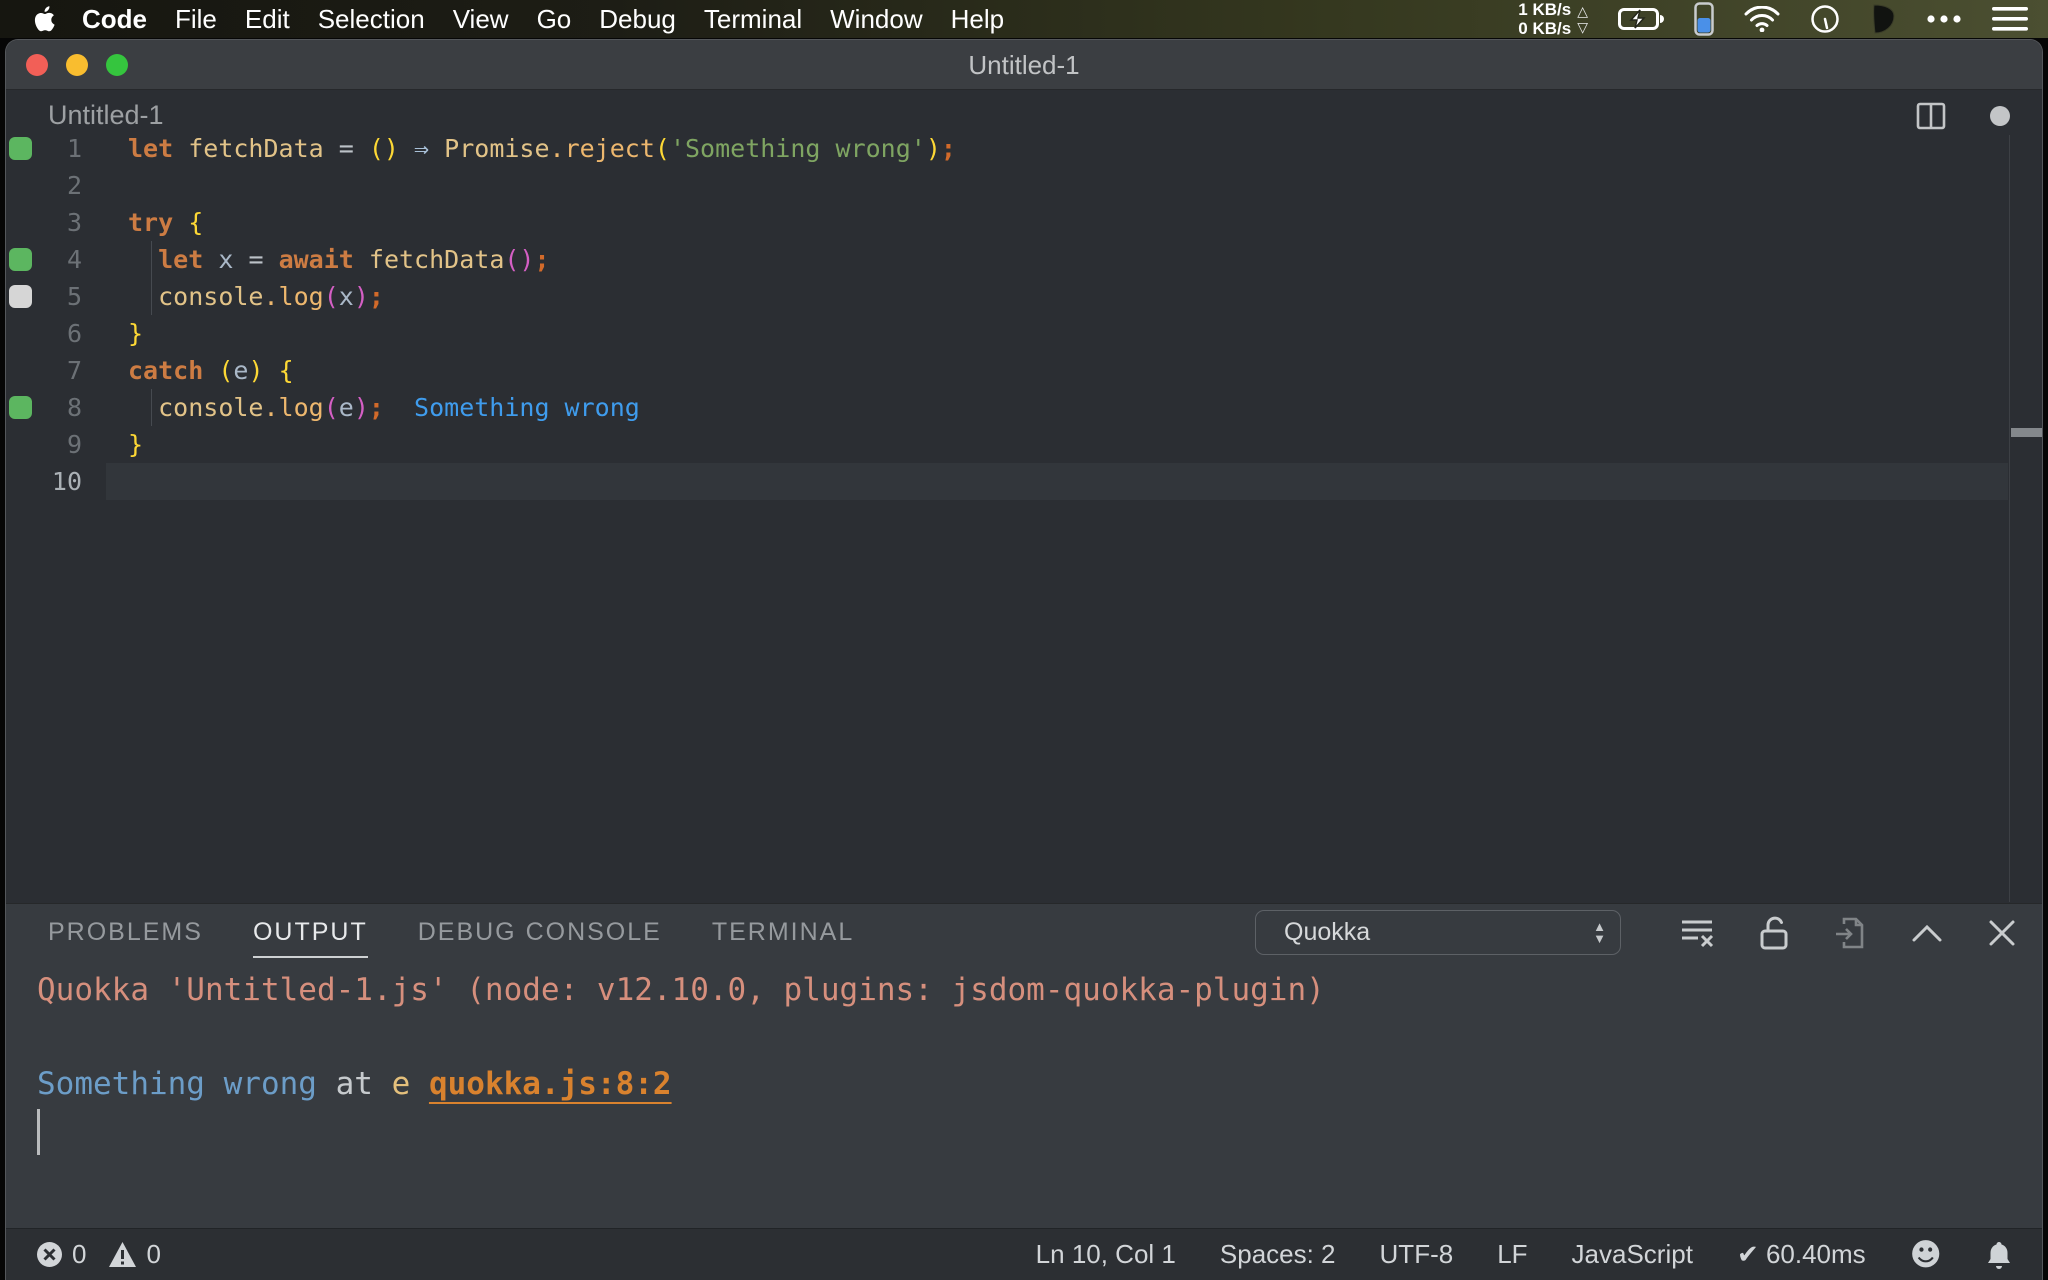 The image size is (2048, 1280). Describe the element at coordinates (74, 222) in the screenshot. I see `line-number: 3` at that location.